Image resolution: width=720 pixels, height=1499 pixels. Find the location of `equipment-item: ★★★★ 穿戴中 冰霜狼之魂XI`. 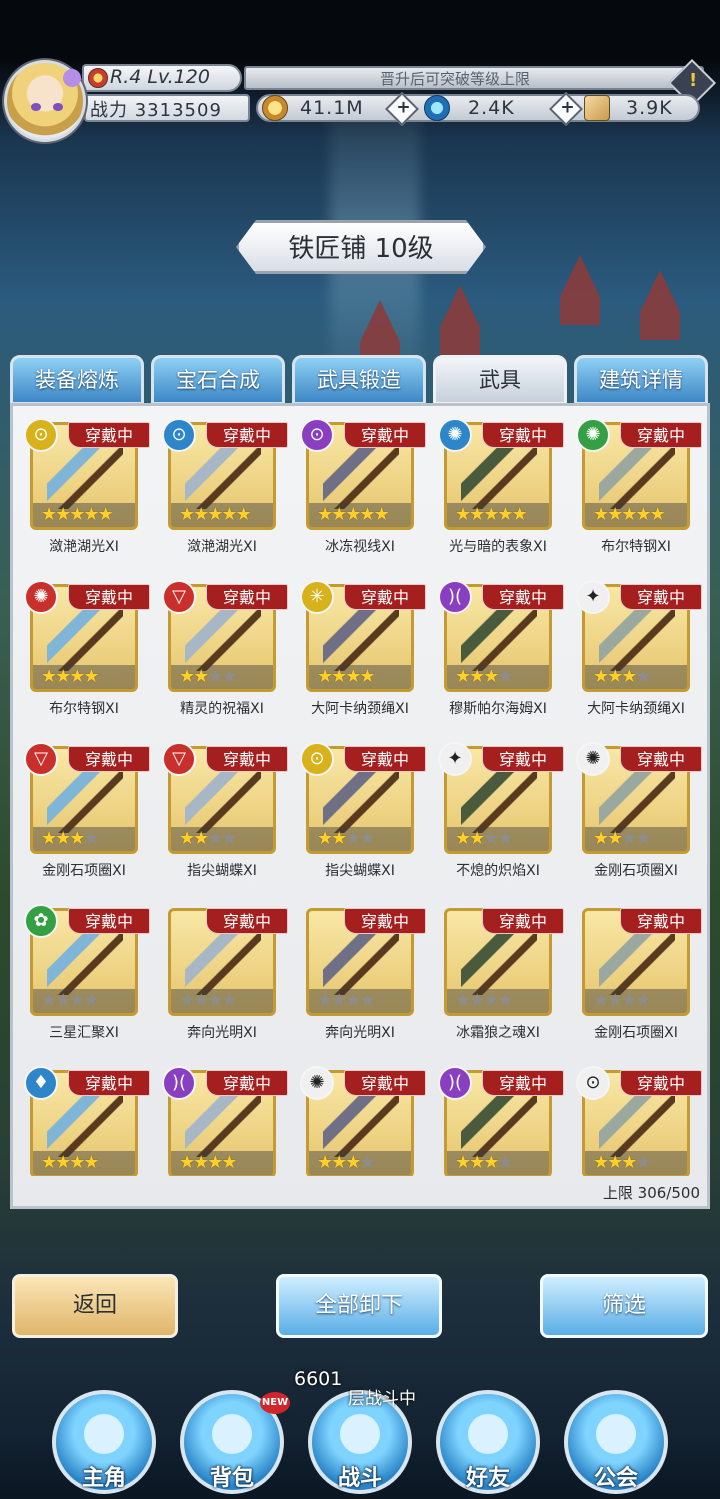

equipment-item: ★★★★ 穿戴中 冰霜狼之魂XI is located at coordinates (494, 979).